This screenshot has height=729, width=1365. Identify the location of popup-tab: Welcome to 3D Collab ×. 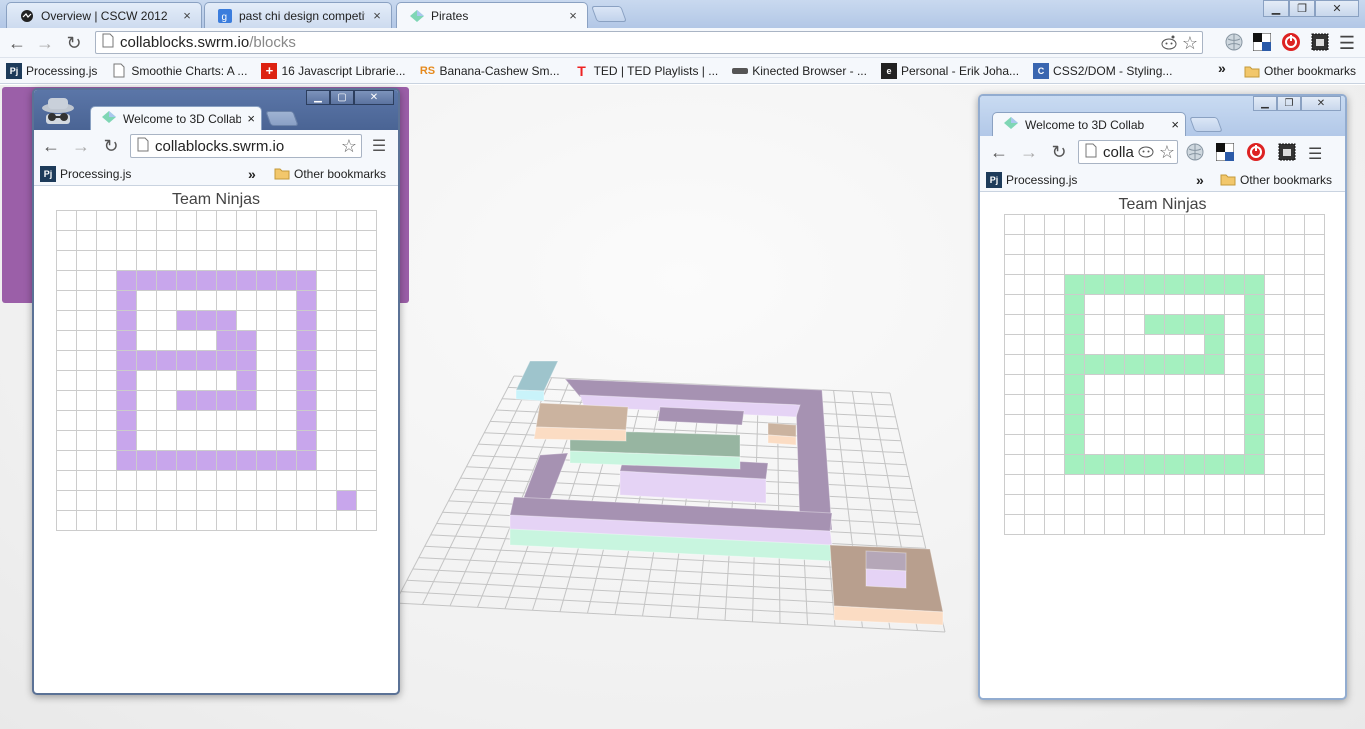
(1089, 124).